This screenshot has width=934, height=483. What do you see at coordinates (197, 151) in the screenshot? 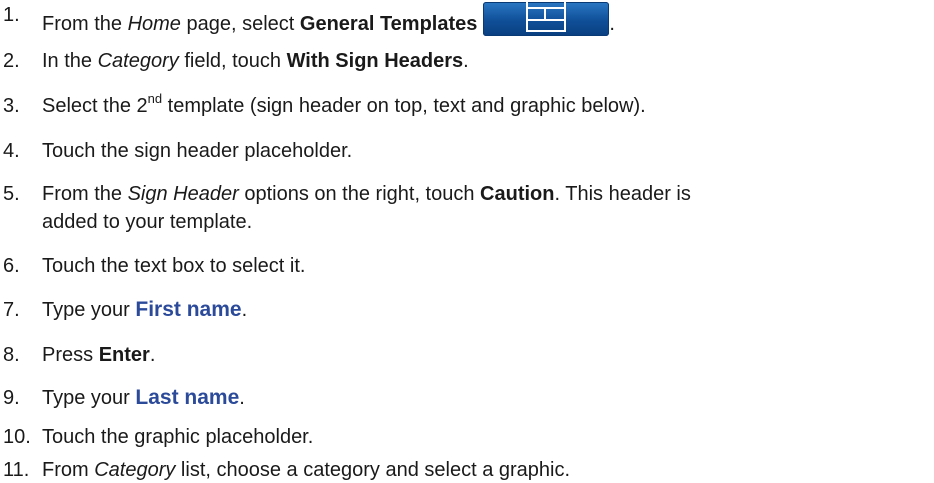
I see `step-text: Touch the sign header placeholder.` at bounding box center [197, 151].